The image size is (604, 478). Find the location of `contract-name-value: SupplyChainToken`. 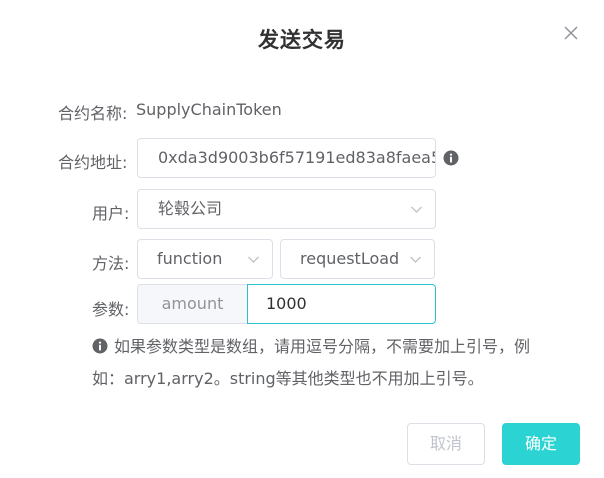

contract-name-value: SupplyChainToken is located at coordinates (209, 109).